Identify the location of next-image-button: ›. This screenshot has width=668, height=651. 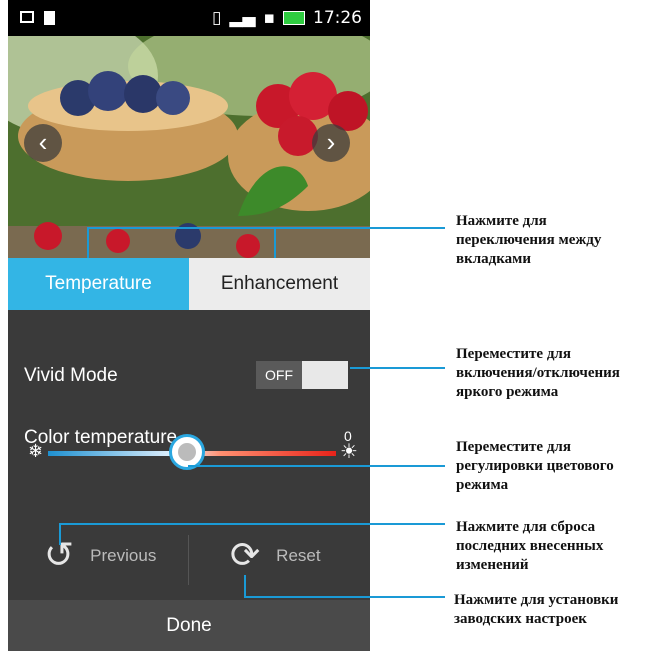
(331, 143).